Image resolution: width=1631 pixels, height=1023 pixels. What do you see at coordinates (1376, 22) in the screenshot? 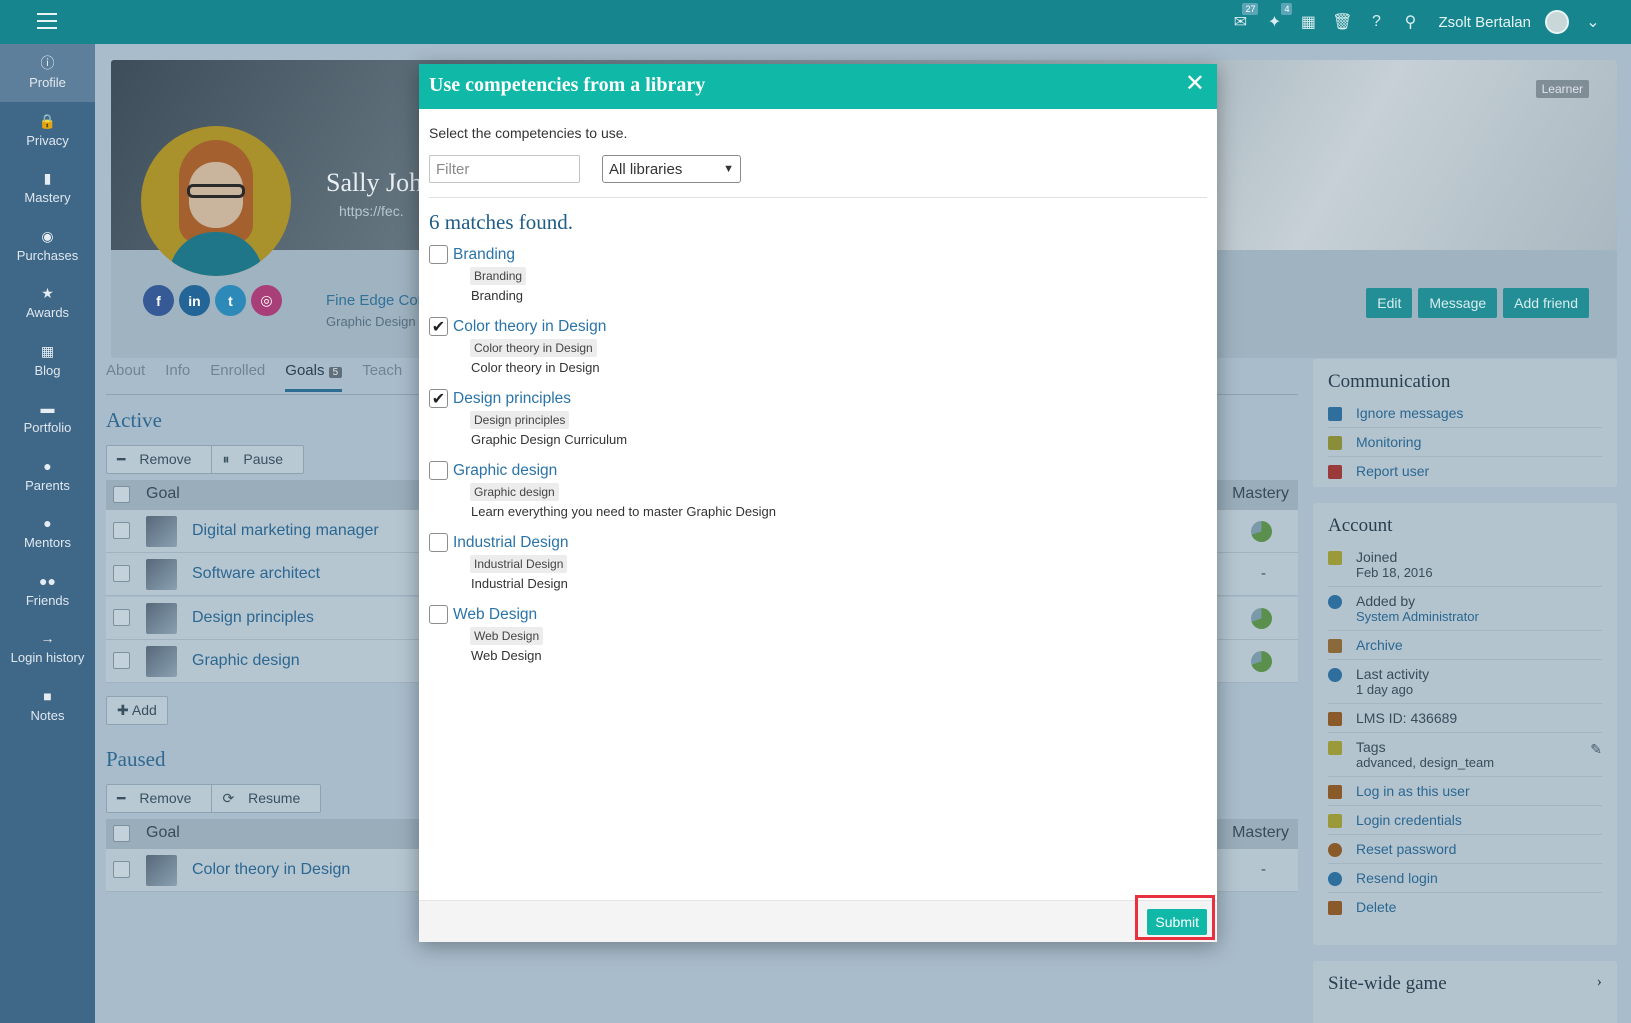
I see `help-icon: ?` at bounding box center [1376, 22].